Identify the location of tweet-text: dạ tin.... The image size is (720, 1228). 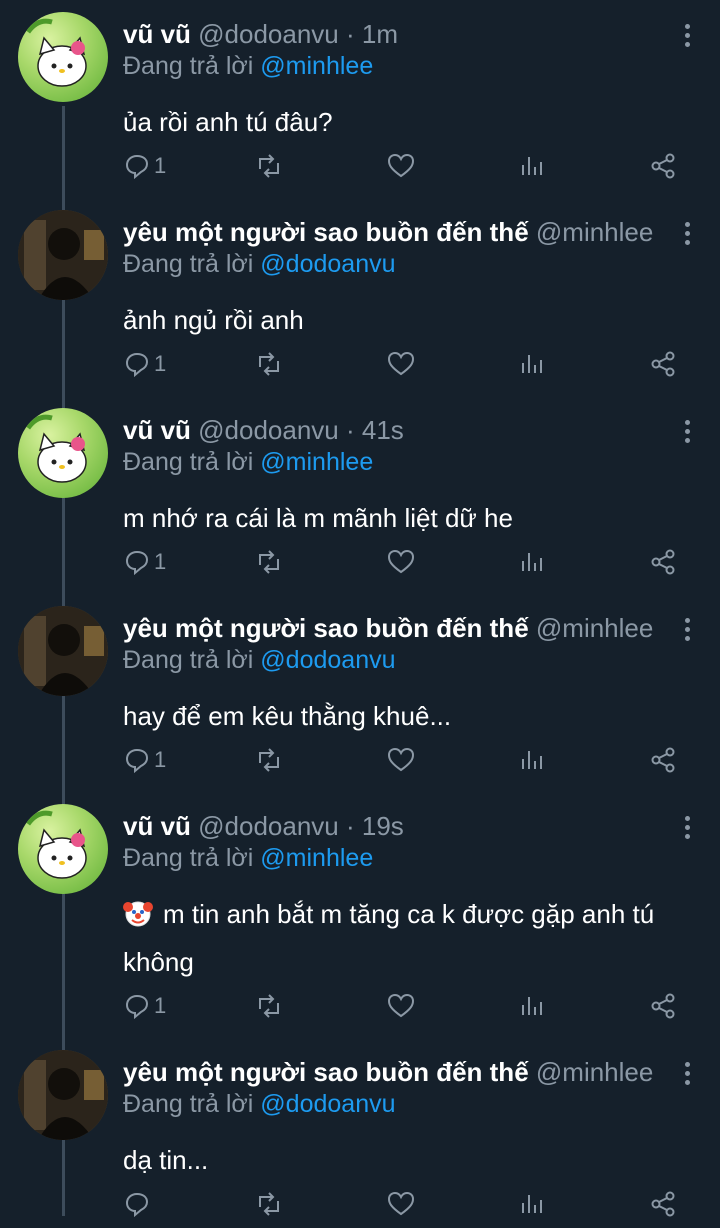
(166, 1160).